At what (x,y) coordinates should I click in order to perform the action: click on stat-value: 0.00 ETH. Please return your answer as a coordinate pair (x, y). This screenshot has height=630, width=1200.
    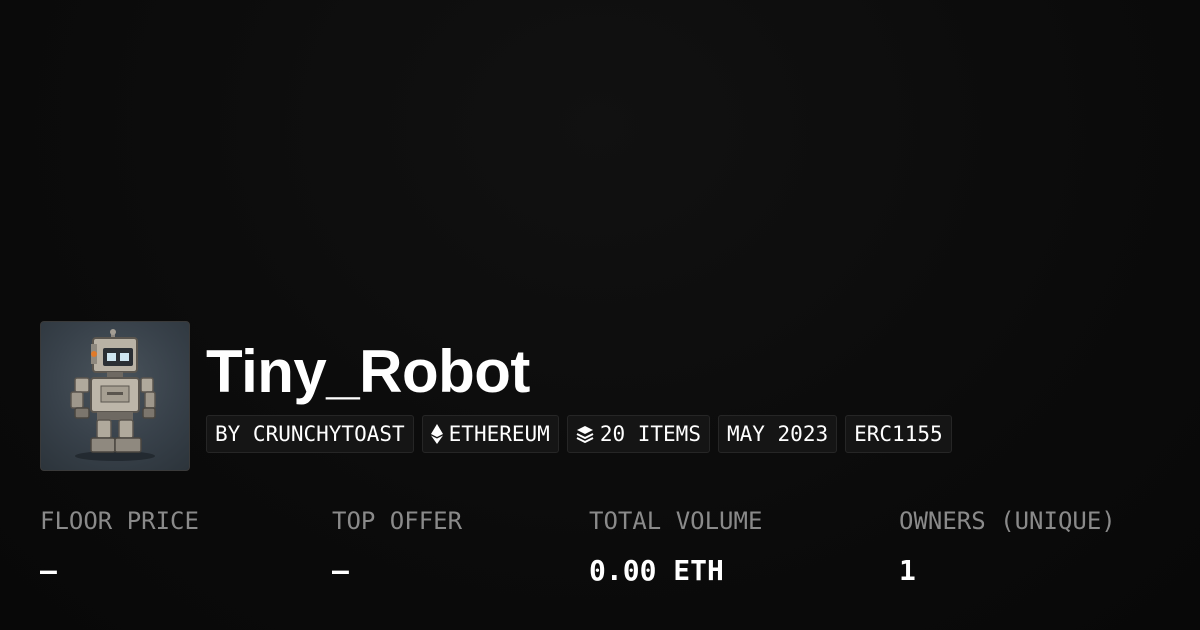
    Looking at the image, I should click on (656, 570).